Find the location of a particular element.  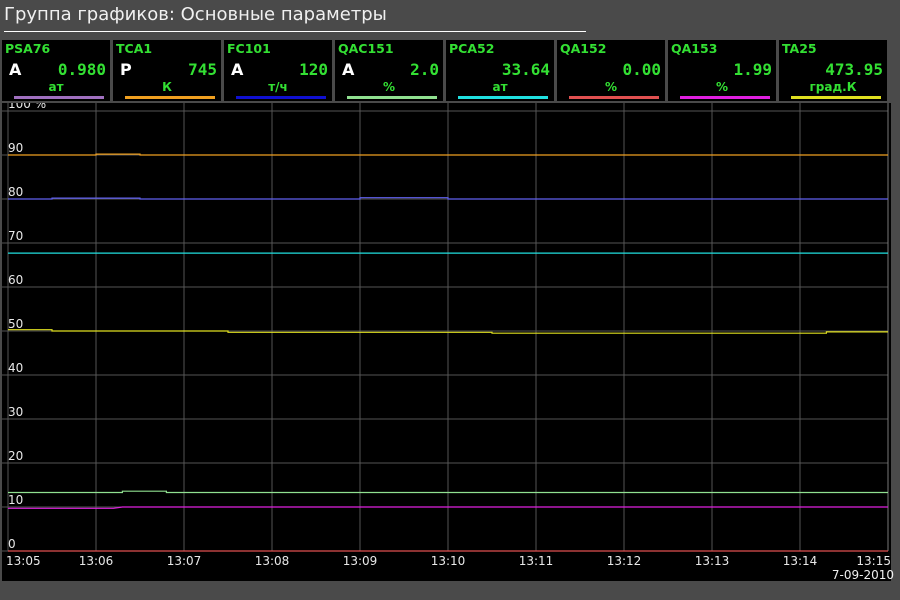

chart-date: 7-09-2010 is located at coordinates (862, 575).